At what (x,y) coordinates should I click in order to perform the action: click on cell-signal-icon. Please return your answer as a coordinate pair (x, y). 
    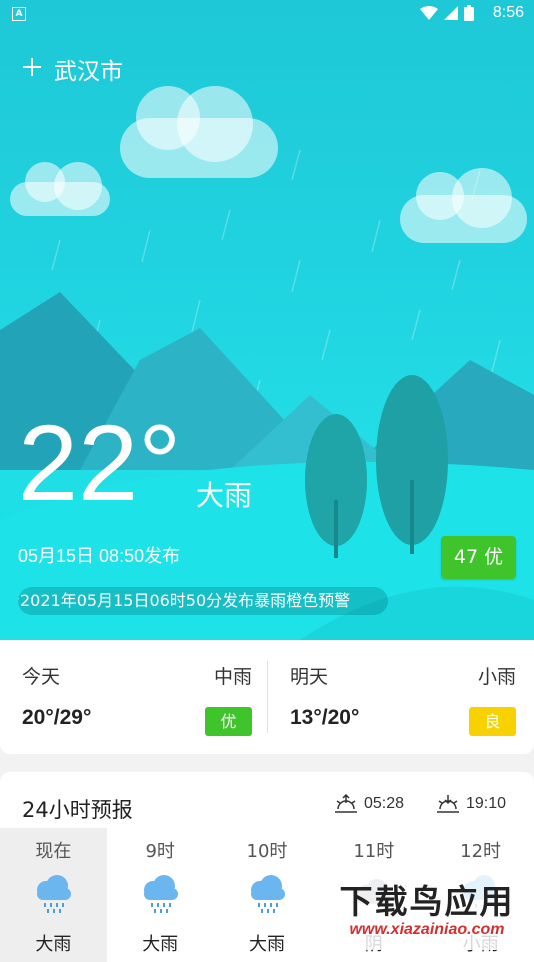
    Looking at the image, I should click on (451, 13).